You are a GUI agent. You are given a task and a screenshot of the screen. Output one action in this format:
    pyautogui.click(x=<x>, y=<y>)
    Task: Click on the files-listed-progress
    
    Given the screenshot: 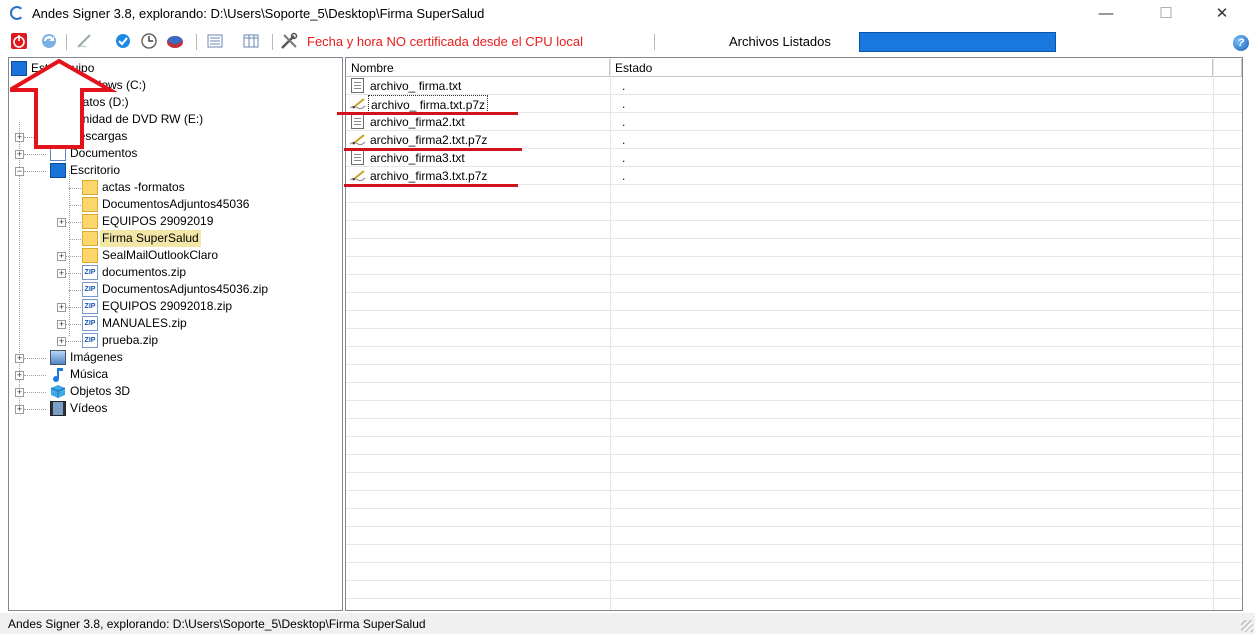 What is the action you would take?
    pyautogui.click(x=957, y=42)
    